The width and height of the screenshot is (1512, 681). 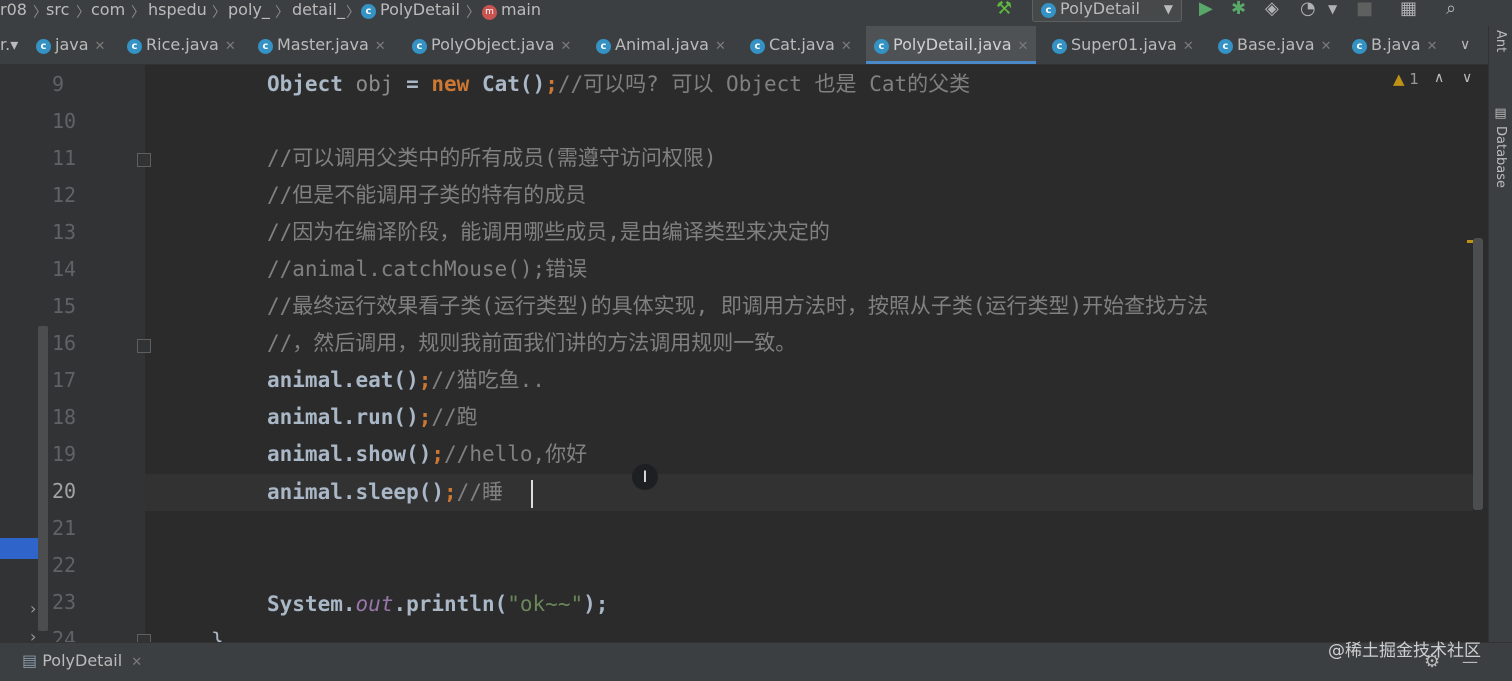 What do you see at coordinates (64, 380) in the screenshot?
I see `line-number: 17` at bounding box center [64, 380].